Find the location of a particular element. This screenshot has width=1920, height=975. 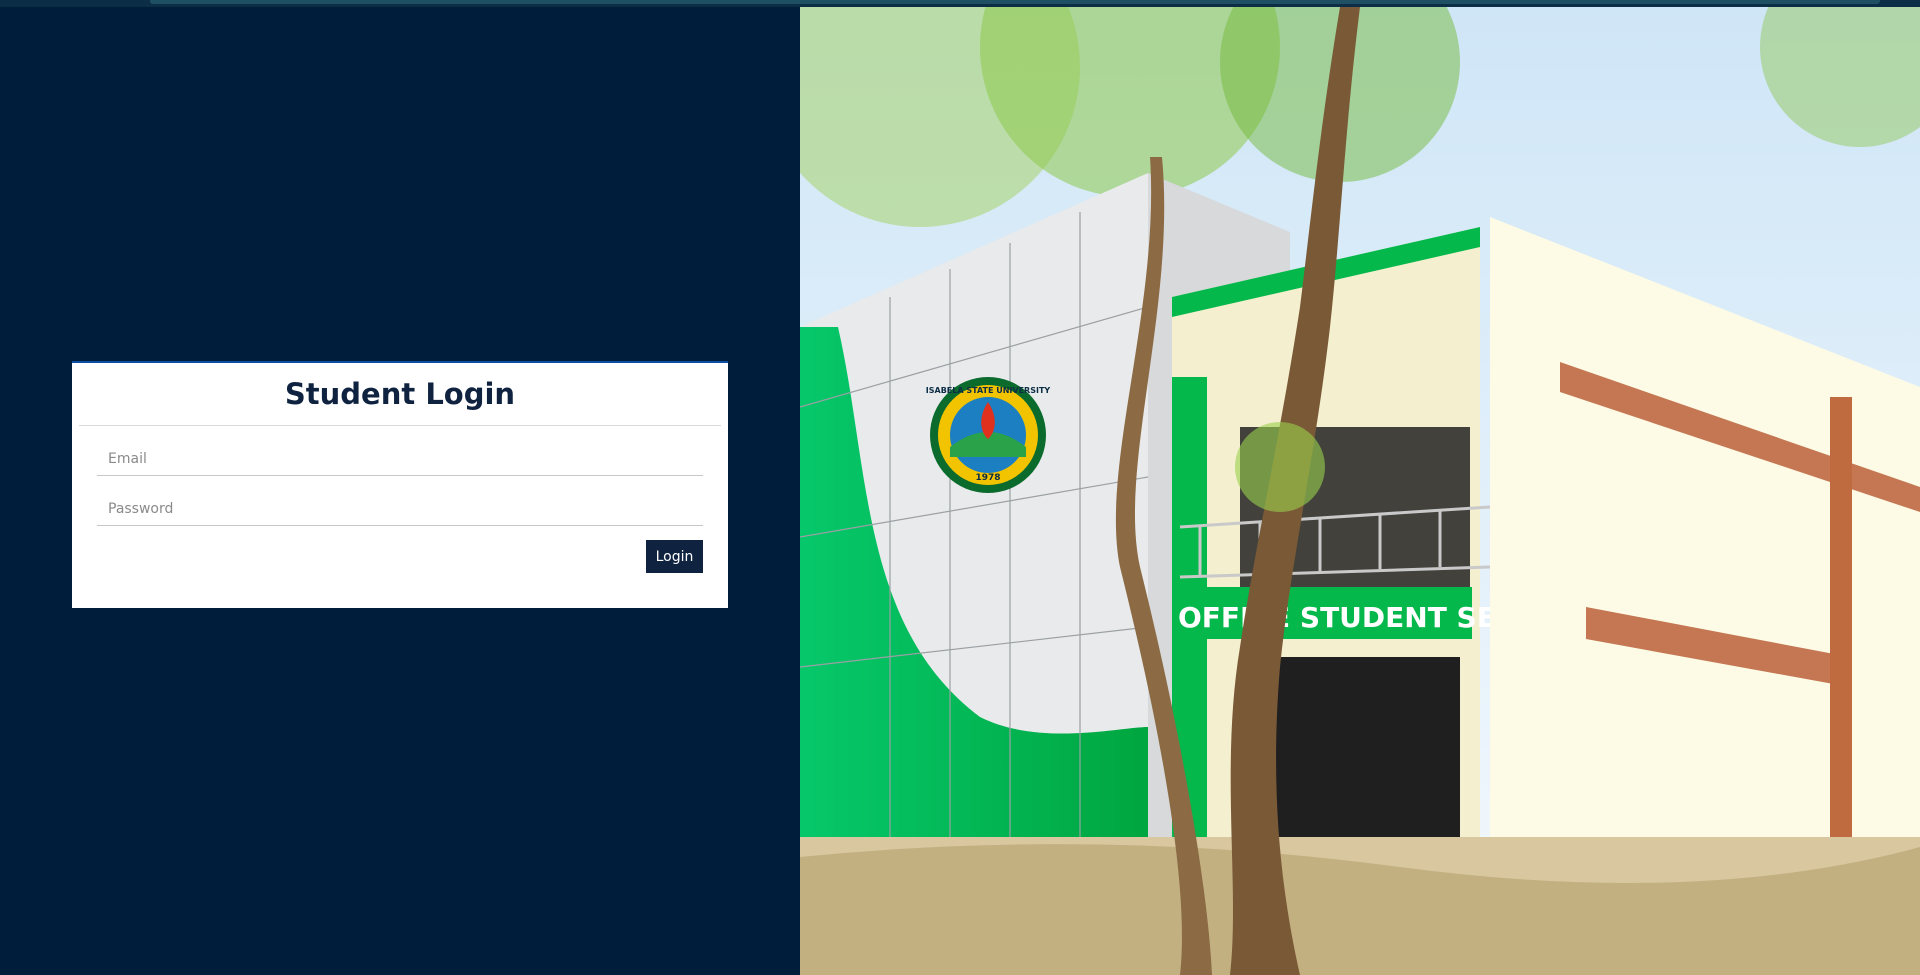

login-actions: Login is located at coordinates (400, 561).